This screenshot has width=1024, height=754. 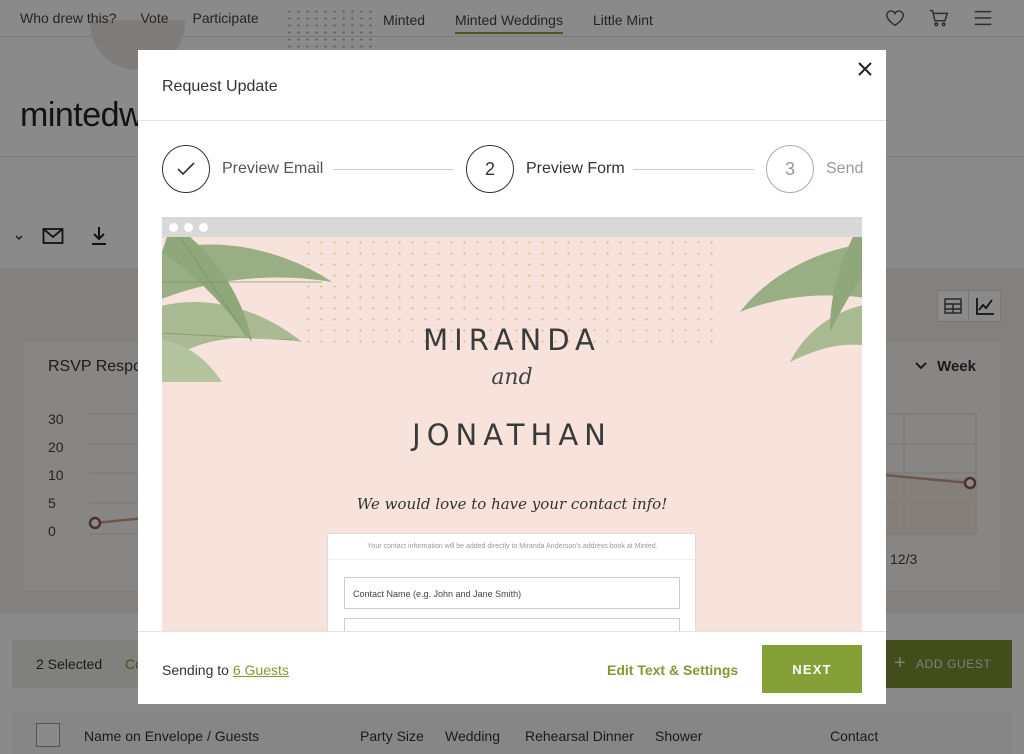 What do you see at coordinates (512, 85) in the screenshot?
I see `modal-header: Request Update` at bounding box center [512, 85].